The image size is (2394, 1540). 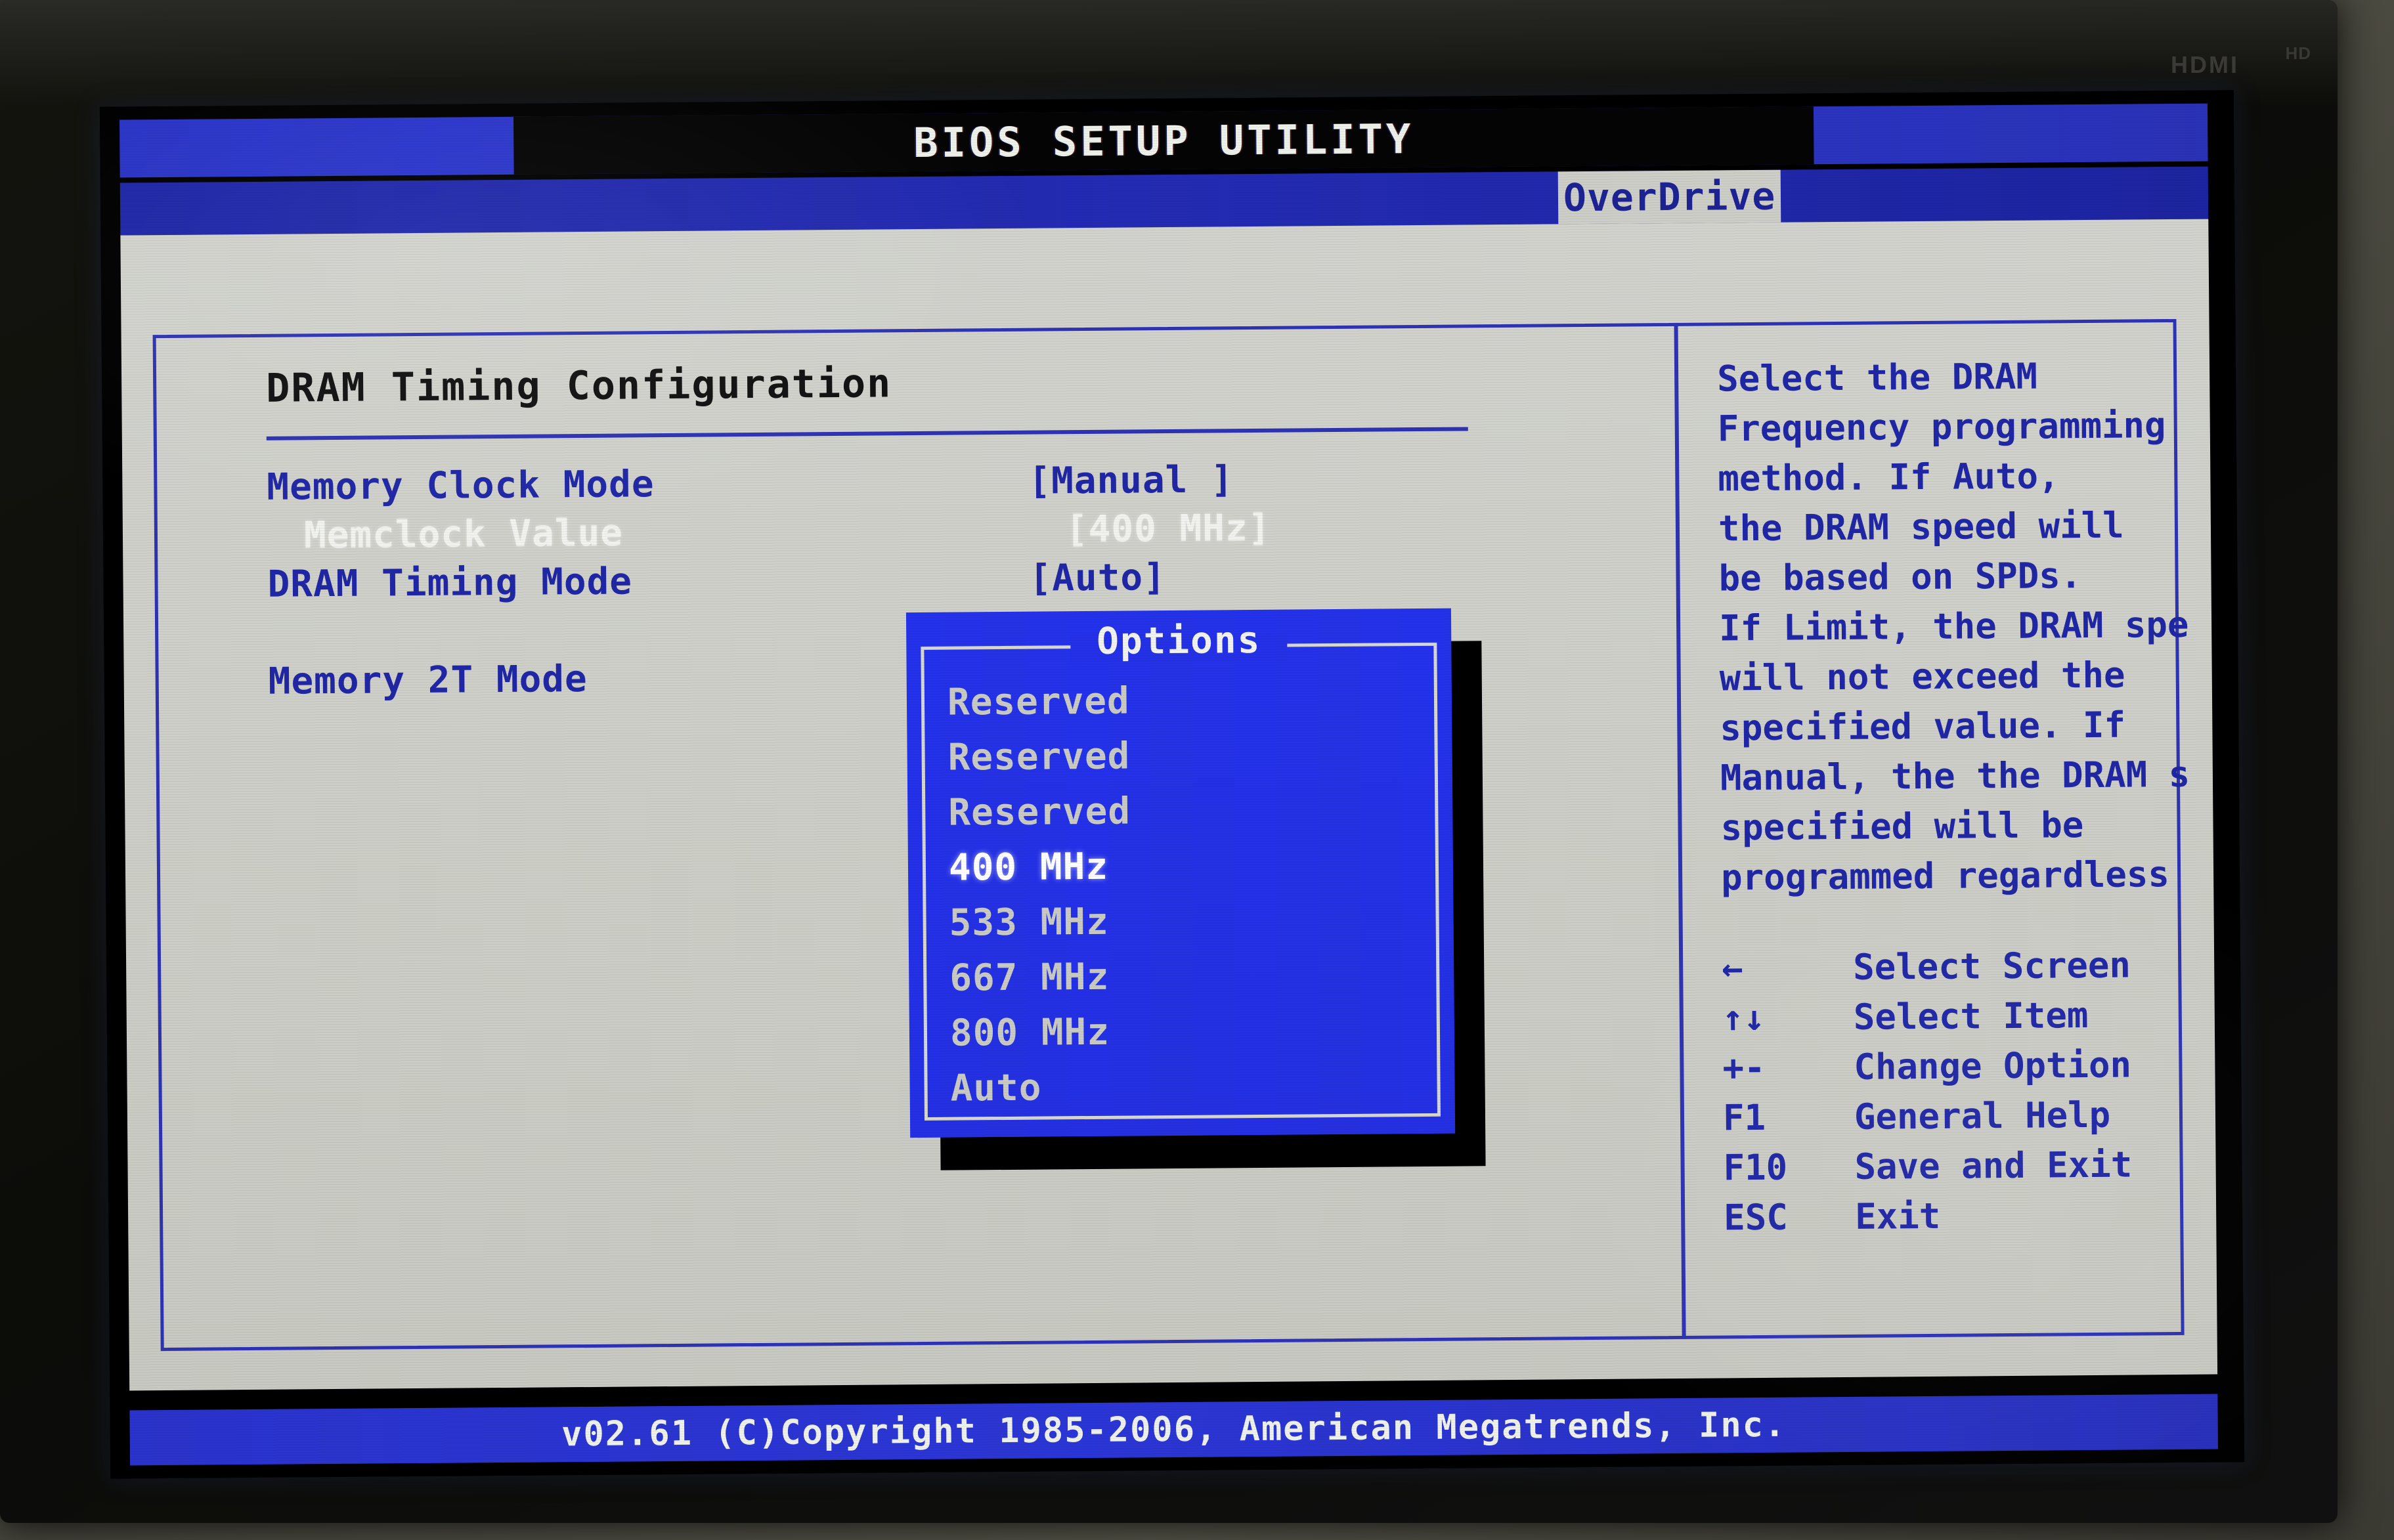 I want to click on key-legend-key: ESC, so click(x=1756, y=1217).